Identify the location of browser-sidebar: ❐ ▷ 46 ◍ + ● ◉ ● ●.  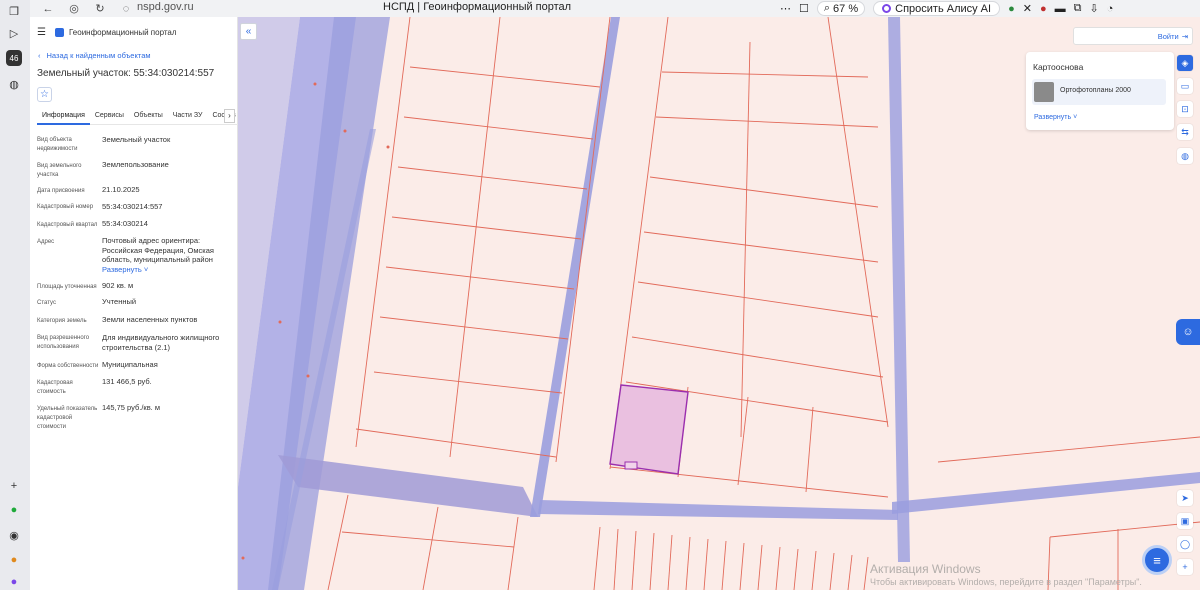
(15, 295).